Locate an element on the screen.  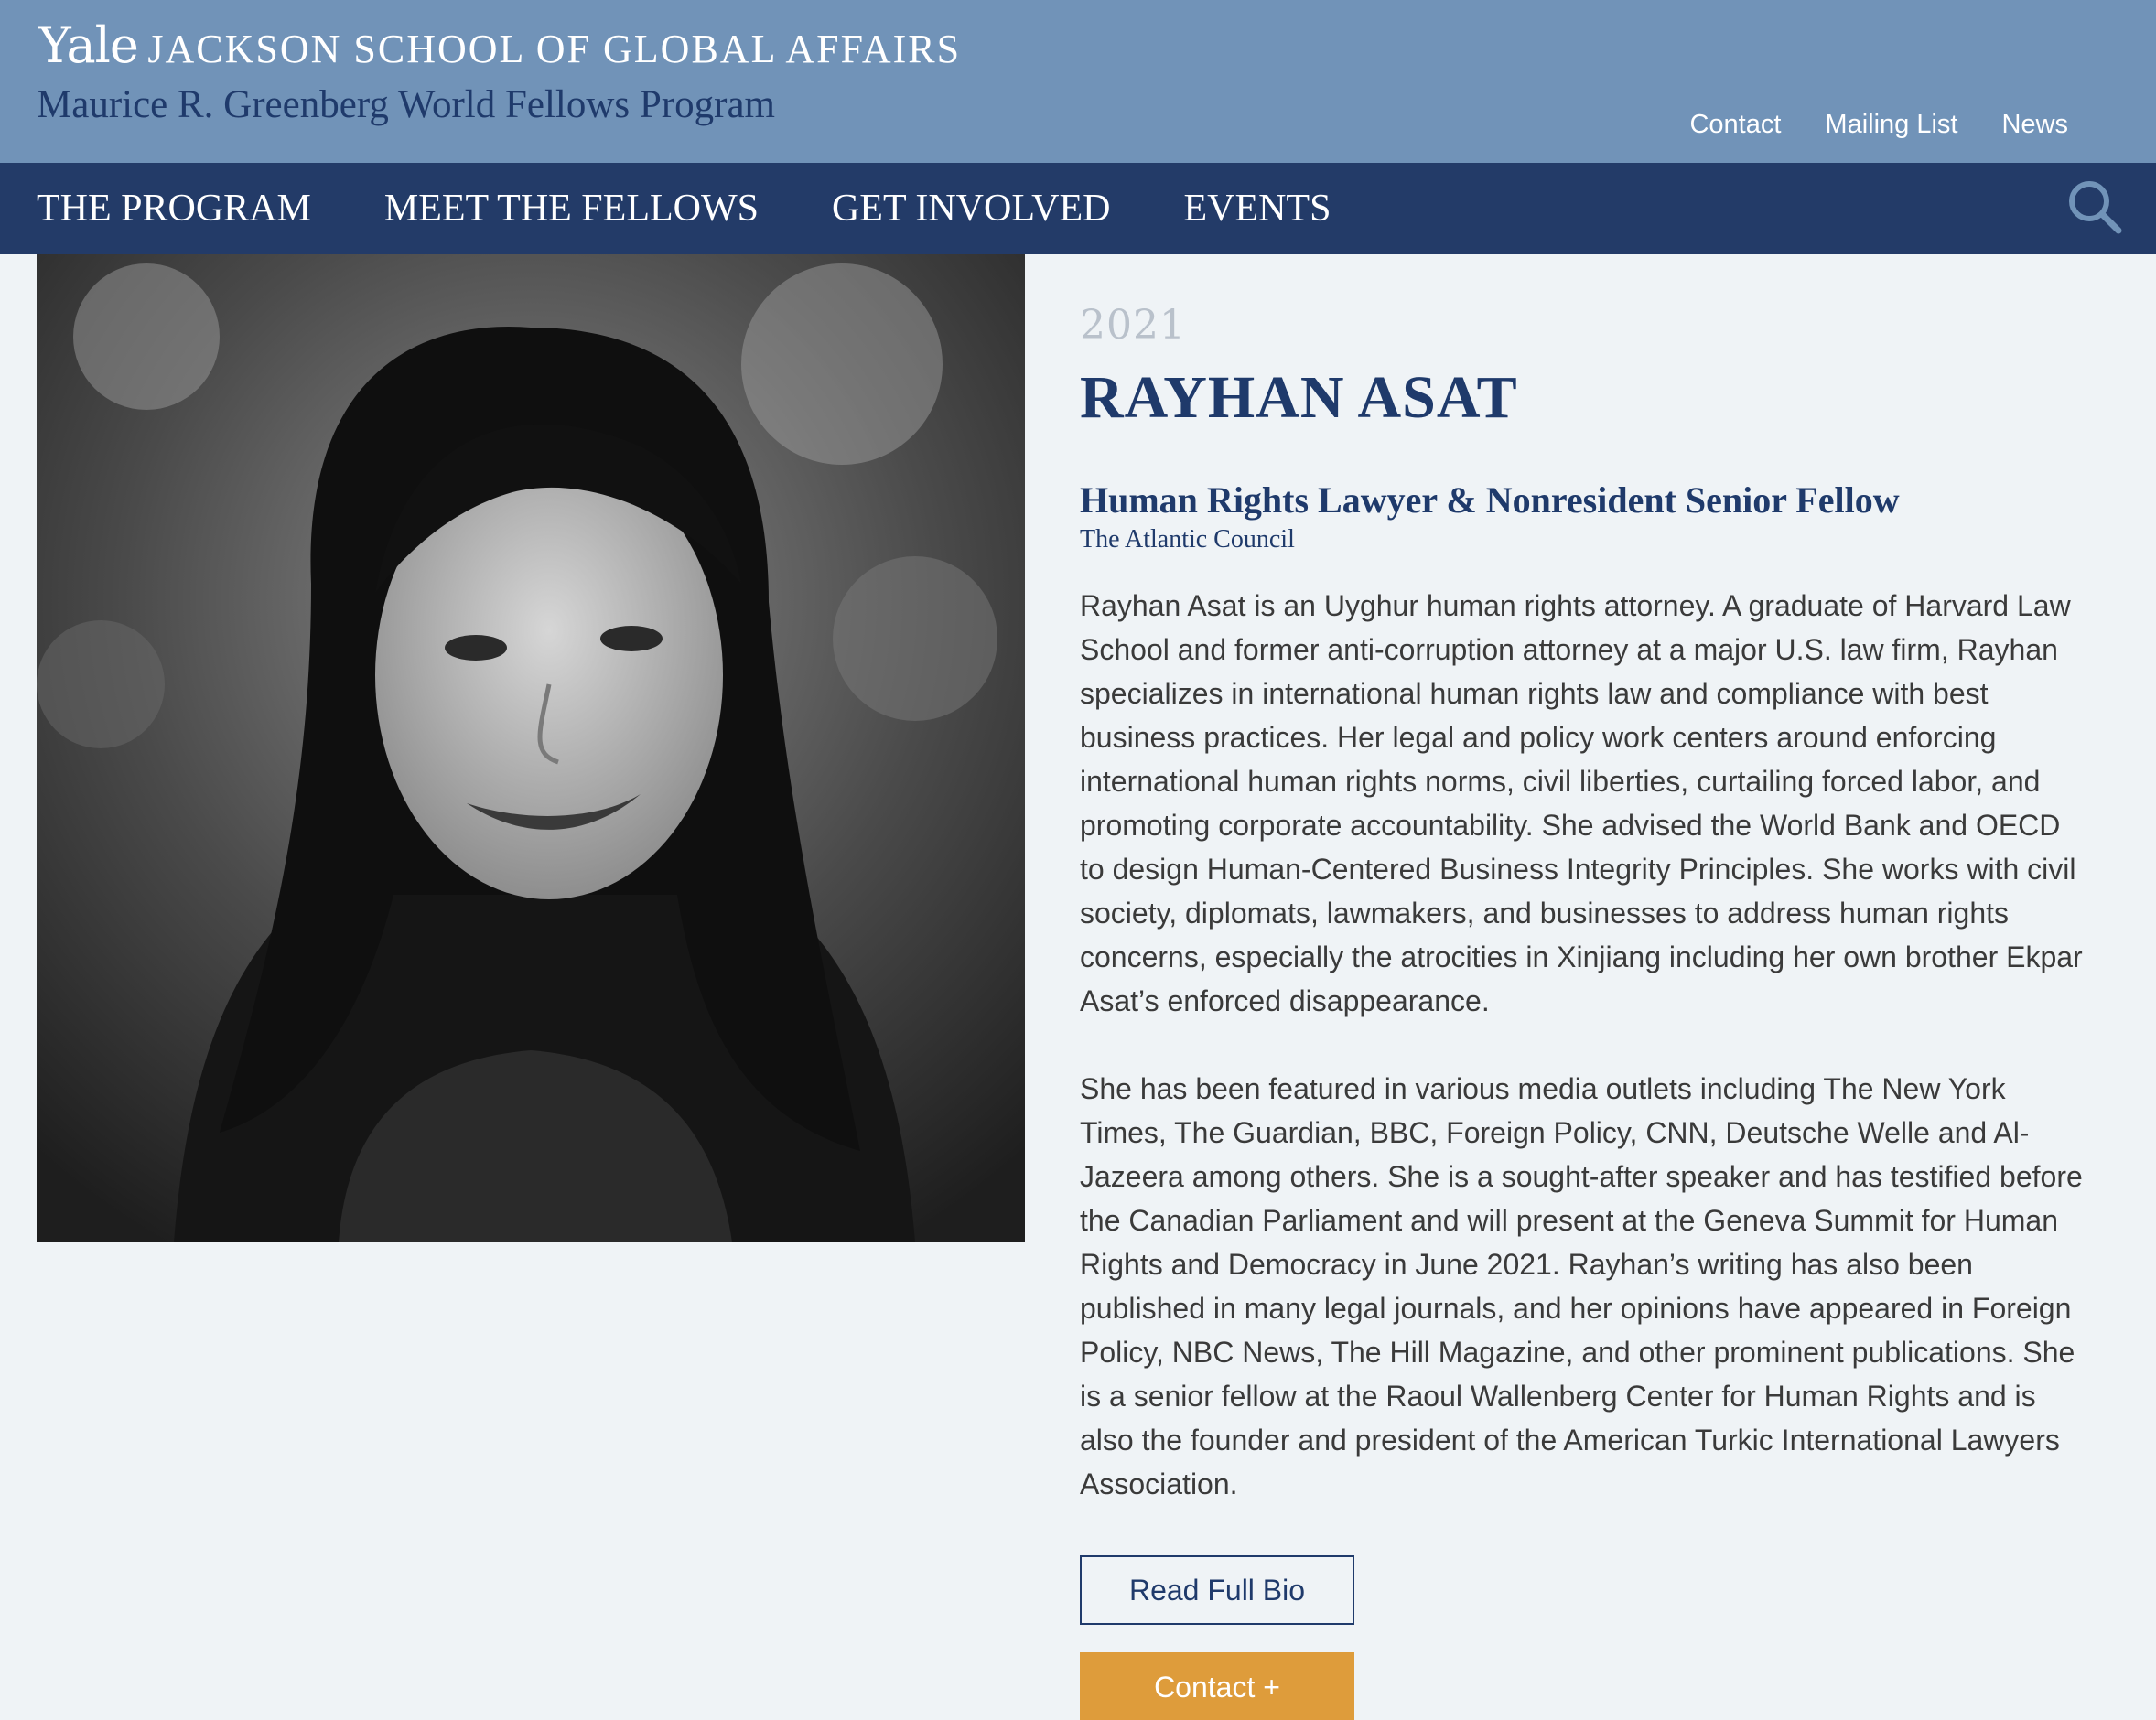
utility-link-news: News is located at coordinates (2034, 125).